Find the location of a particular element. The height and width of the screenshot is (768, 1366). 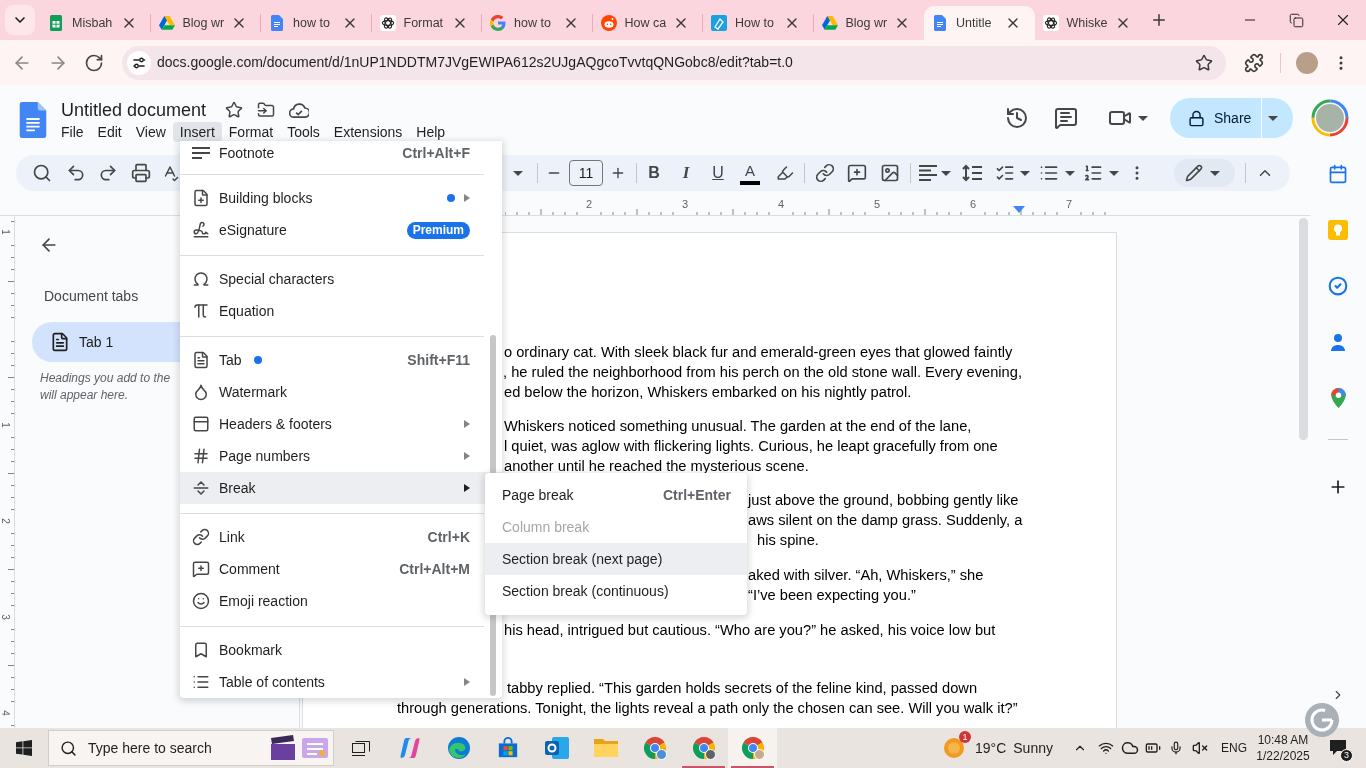

tab-list-button is located at coordinates (20, 20).